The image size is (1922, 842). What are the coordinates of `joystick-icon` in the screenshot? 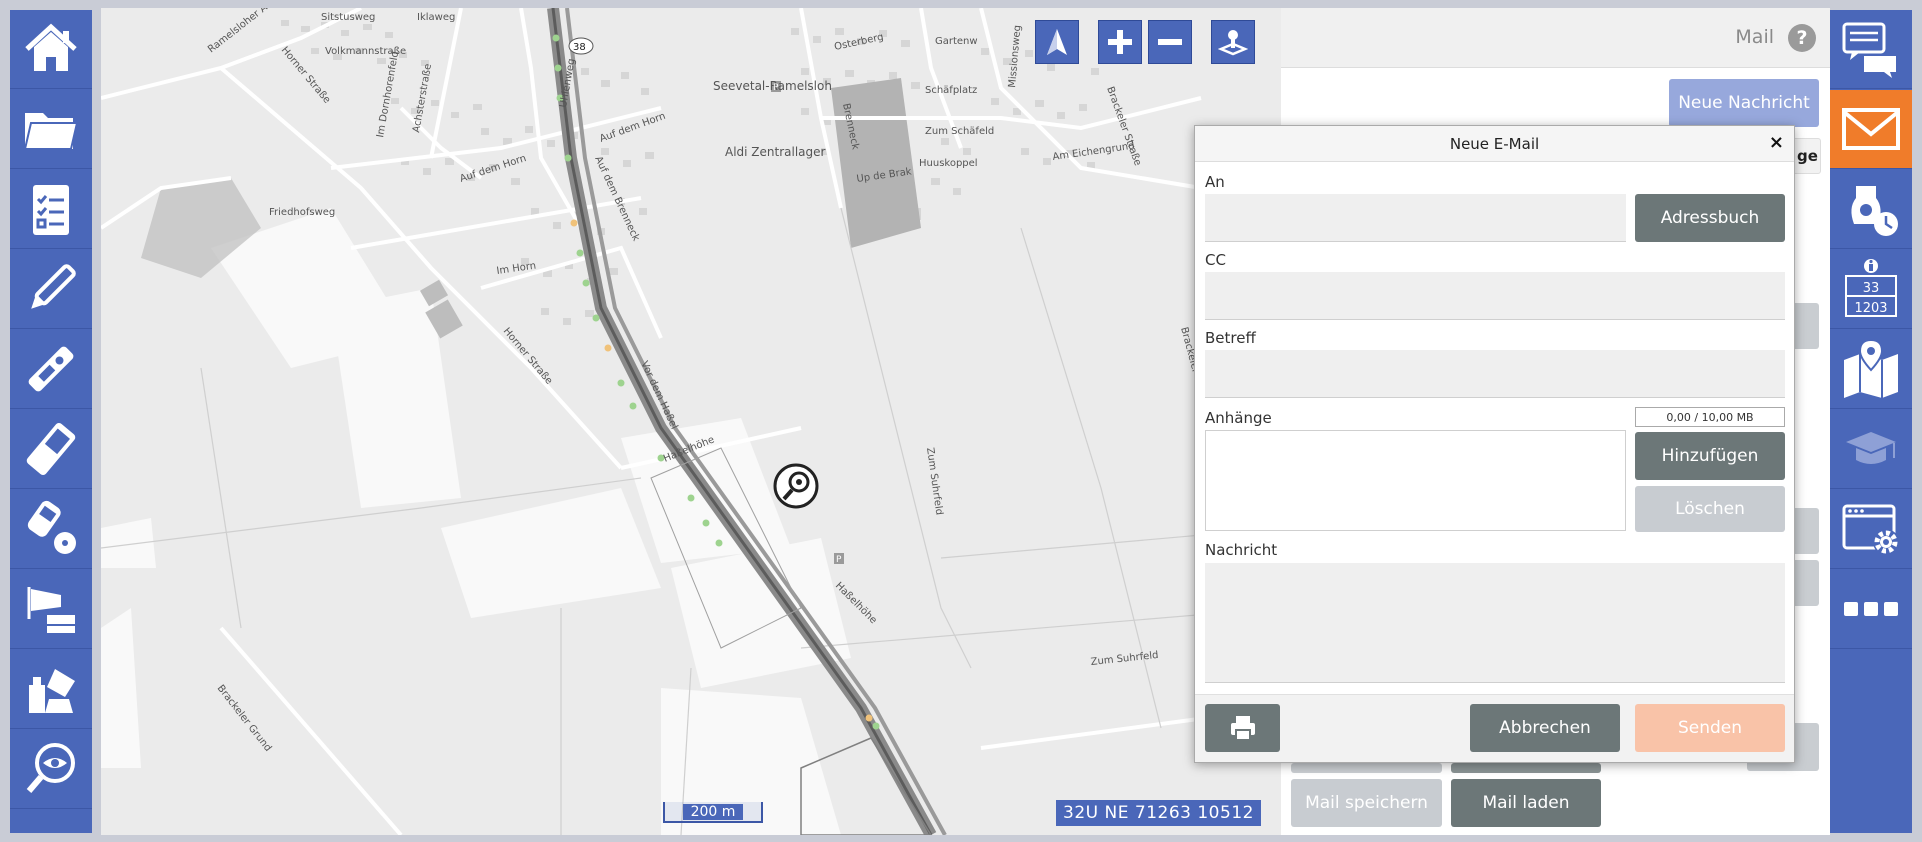 It's located at (1233, 43).